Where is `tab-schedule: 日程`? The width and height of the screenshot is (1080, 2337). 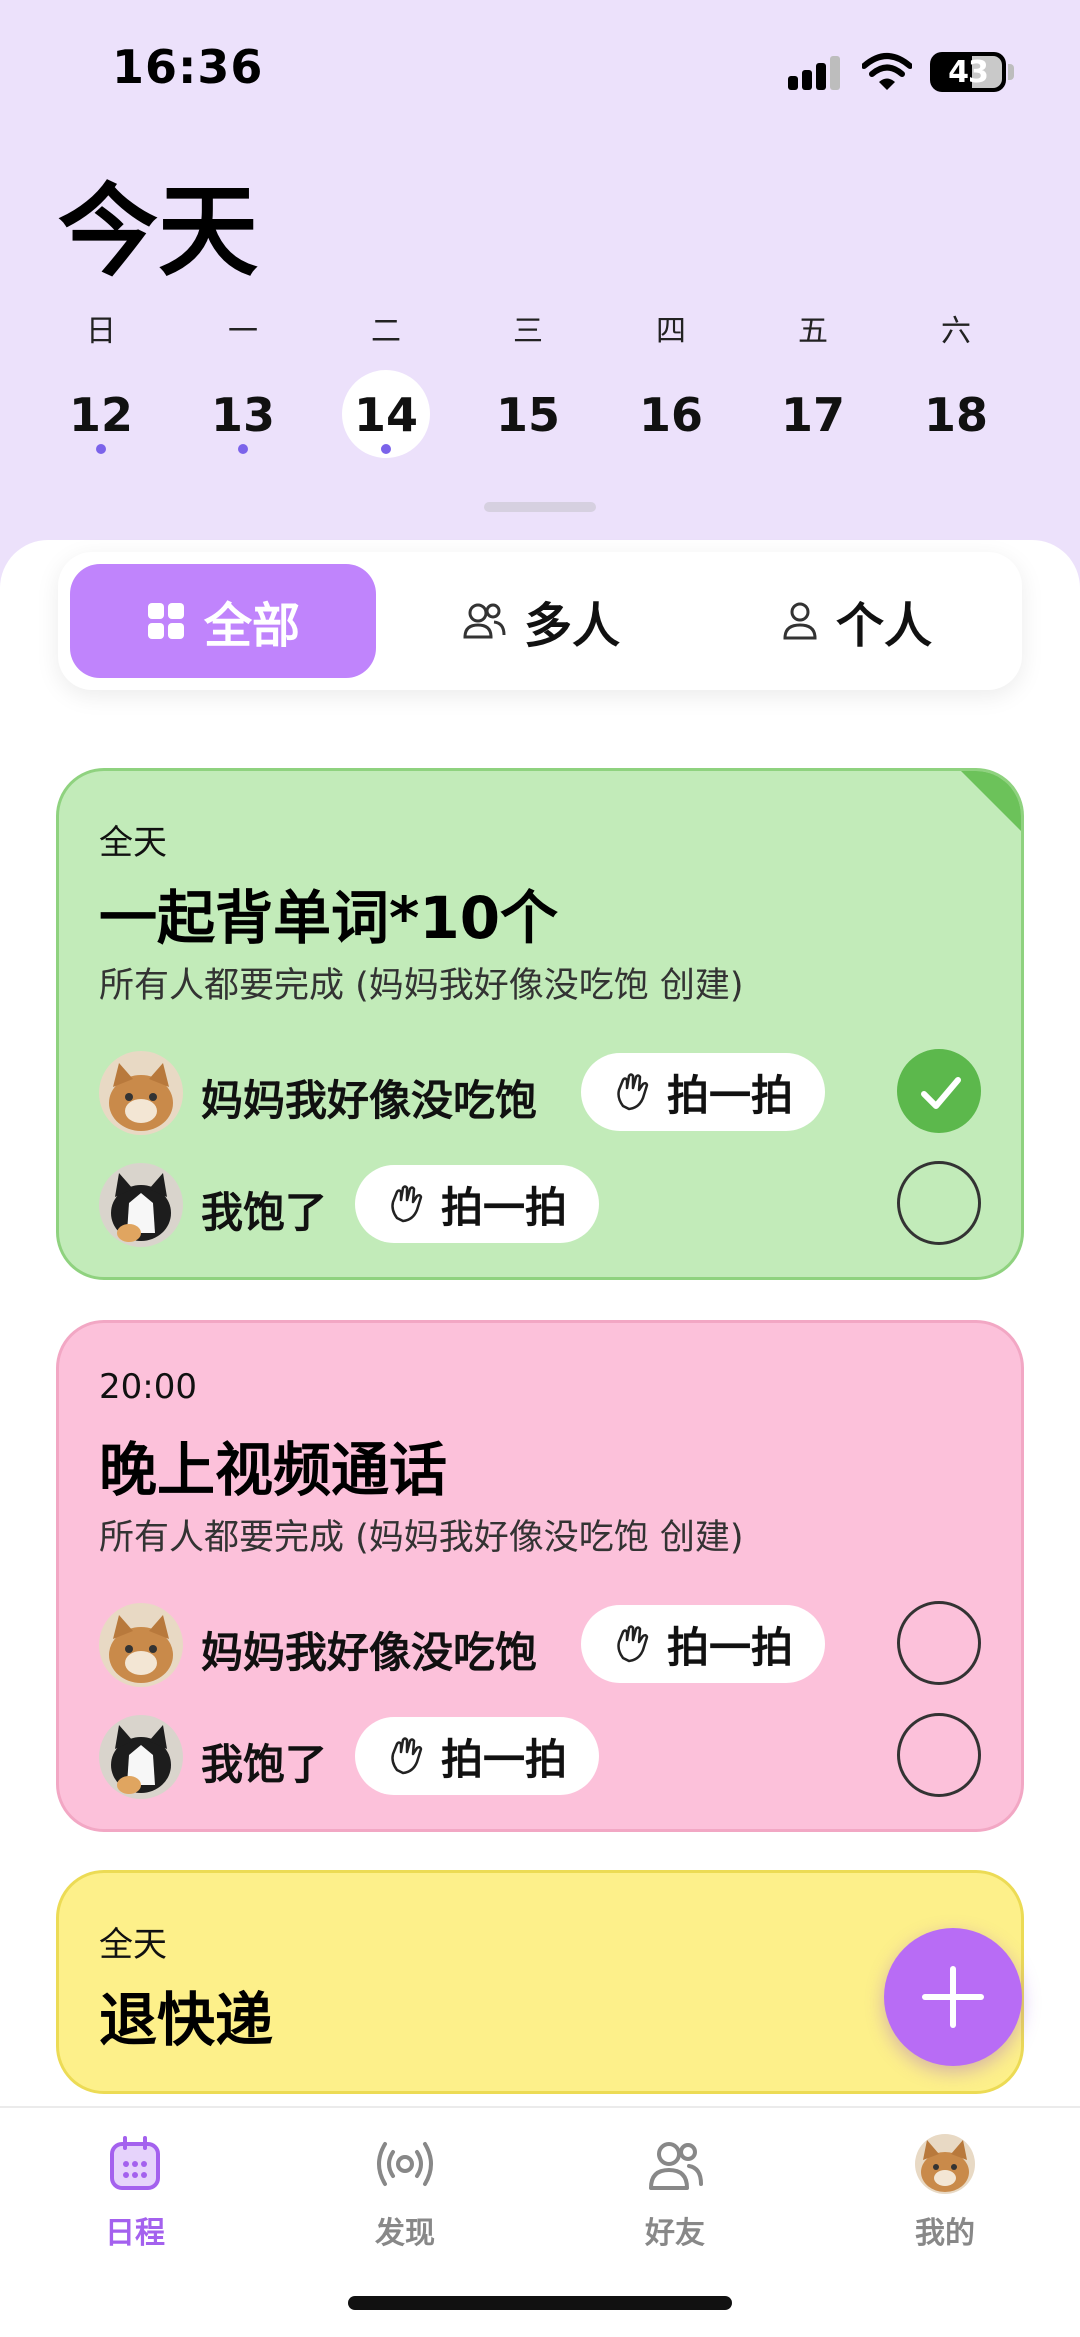 tab-schedule: 日程 is located at coordinates (135, 2188).